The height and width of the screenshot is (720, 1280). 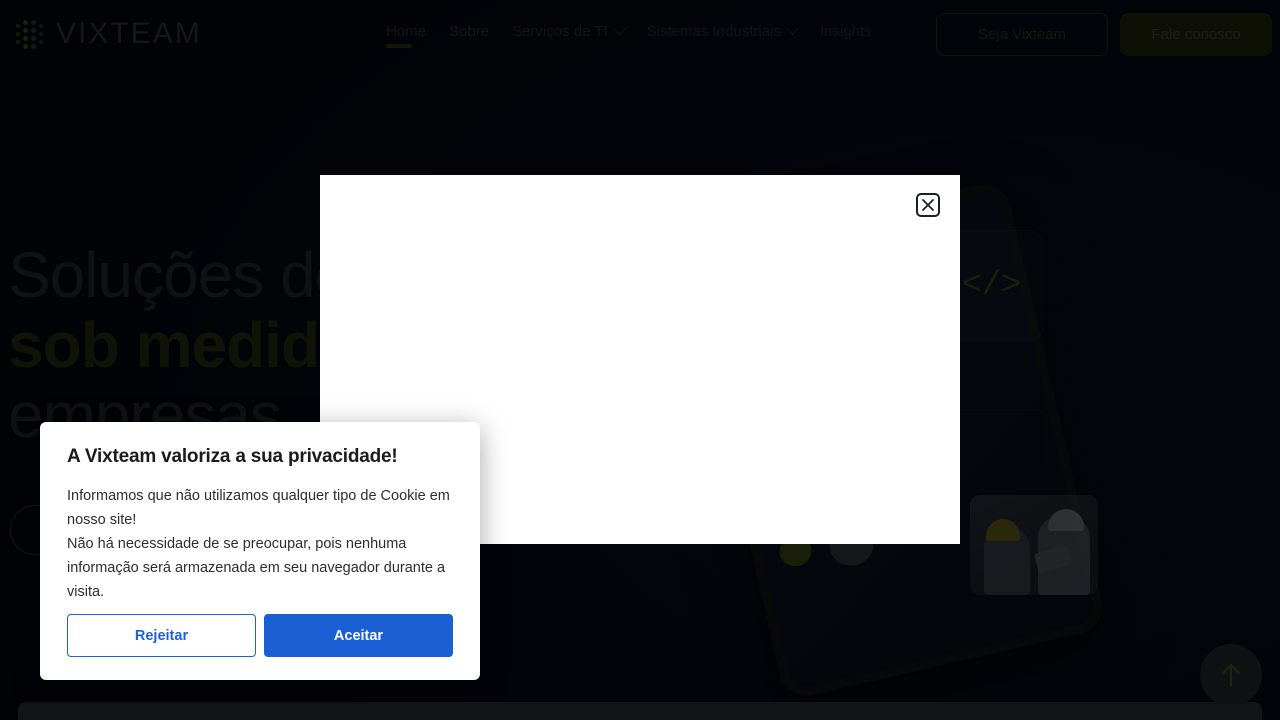 What do you see at coordinates (358, 635) in the screenshot?
I see `accept-cookies-button: Aceitar` at bounding box center [358, 635].